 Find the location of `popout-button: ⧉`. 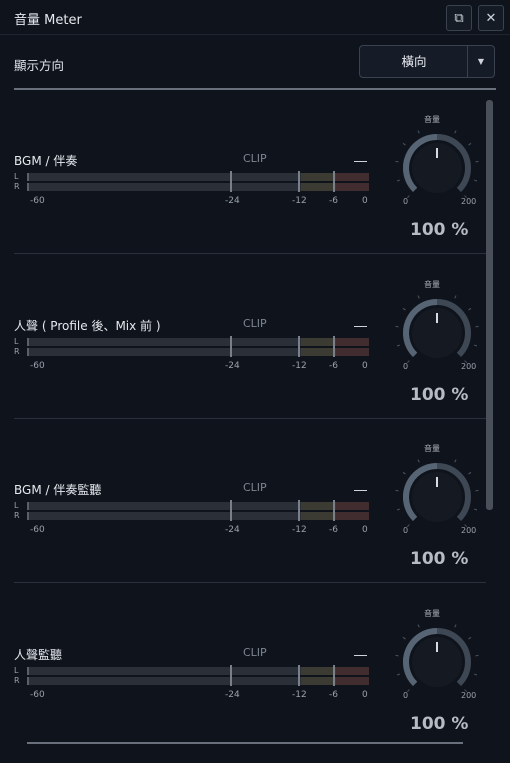

popout-button: ⧉ is located at coordinates (459, 18).